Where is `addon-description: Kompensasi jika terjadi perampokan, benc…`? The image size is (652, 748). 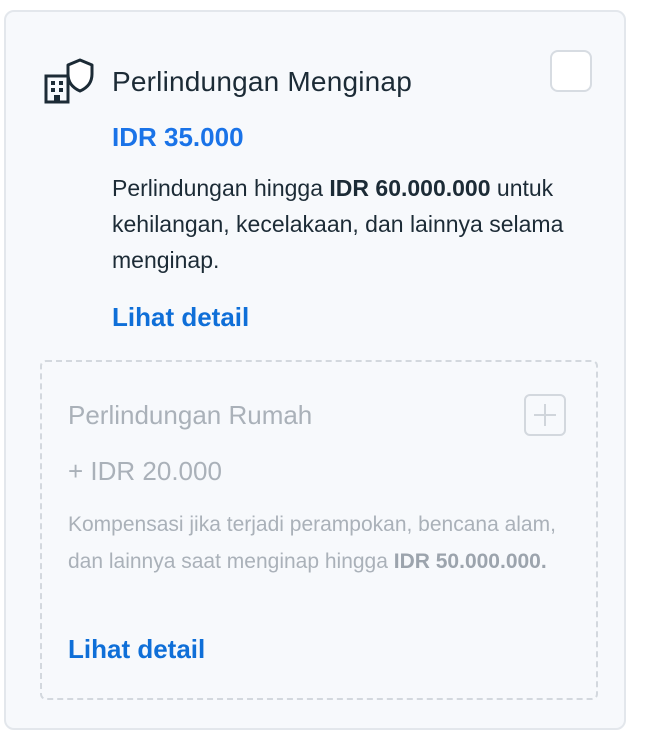 addon-description: Kompensasi jika terjadi perampokan, benc… is located at coordinates (312, 543).